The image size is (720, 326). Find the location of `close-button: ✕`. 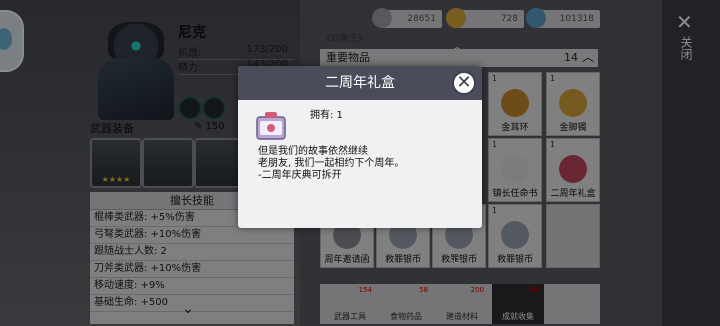

close-button: ✕ is located at coordinates (464, 83).